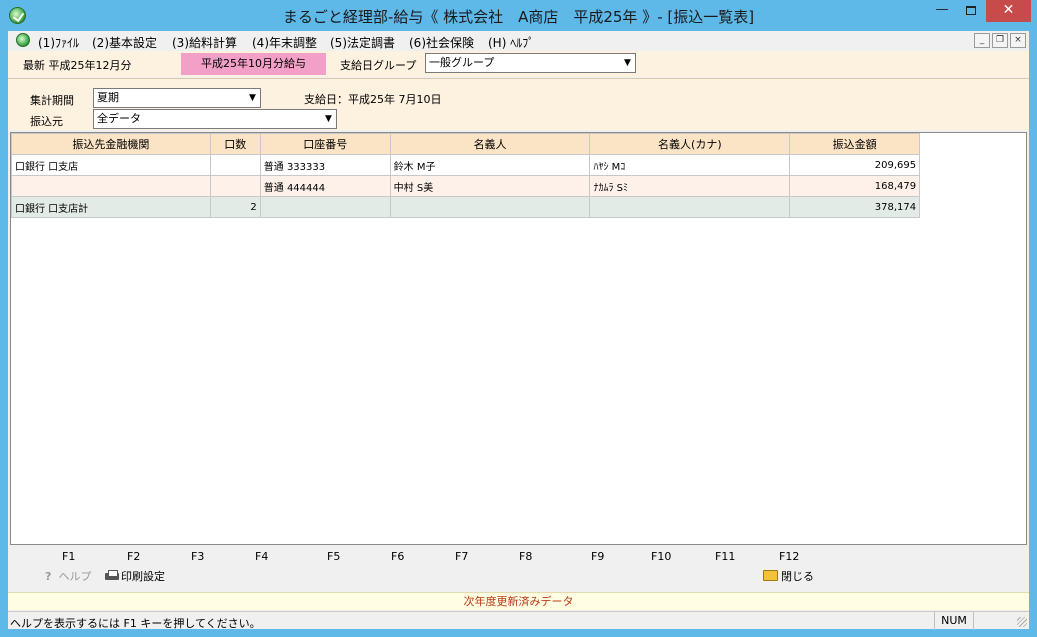  What do you see at coordinates (75, 576) in the screenshot?
I see `help-button-label: ヘルプ` at bounding box center [75, 576].